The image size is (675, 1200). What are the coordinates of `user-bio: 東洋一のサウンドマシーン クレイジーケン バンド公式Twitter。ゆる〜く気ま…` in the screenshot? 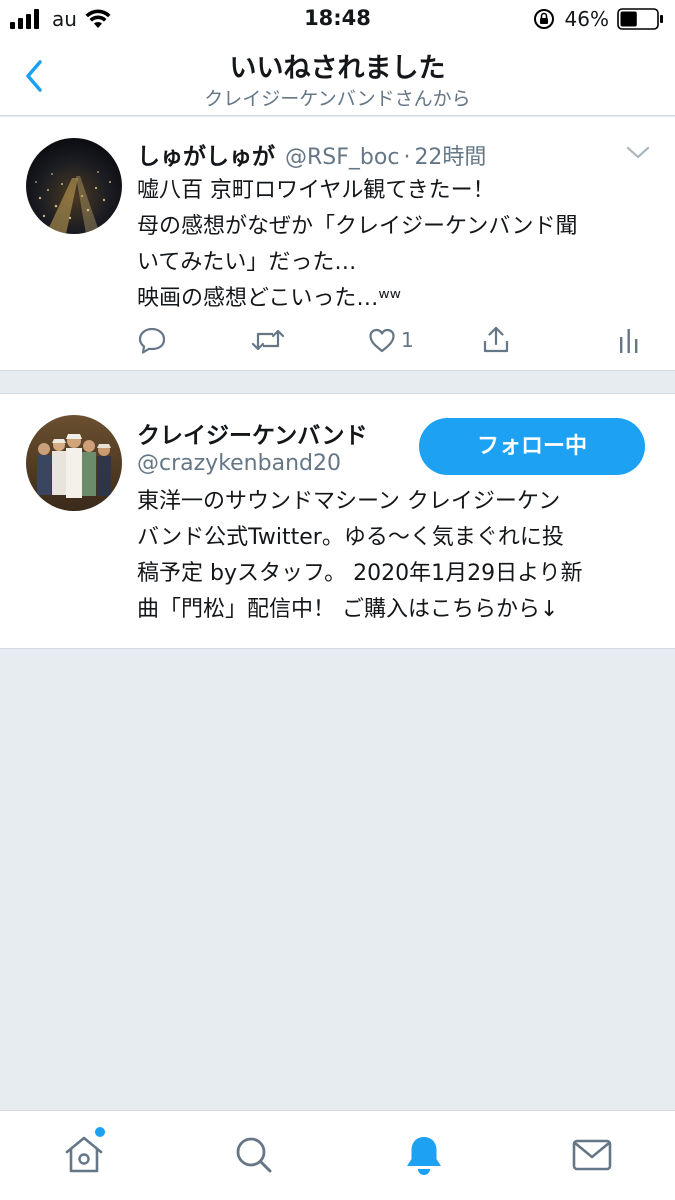 It's located at (397, 556).